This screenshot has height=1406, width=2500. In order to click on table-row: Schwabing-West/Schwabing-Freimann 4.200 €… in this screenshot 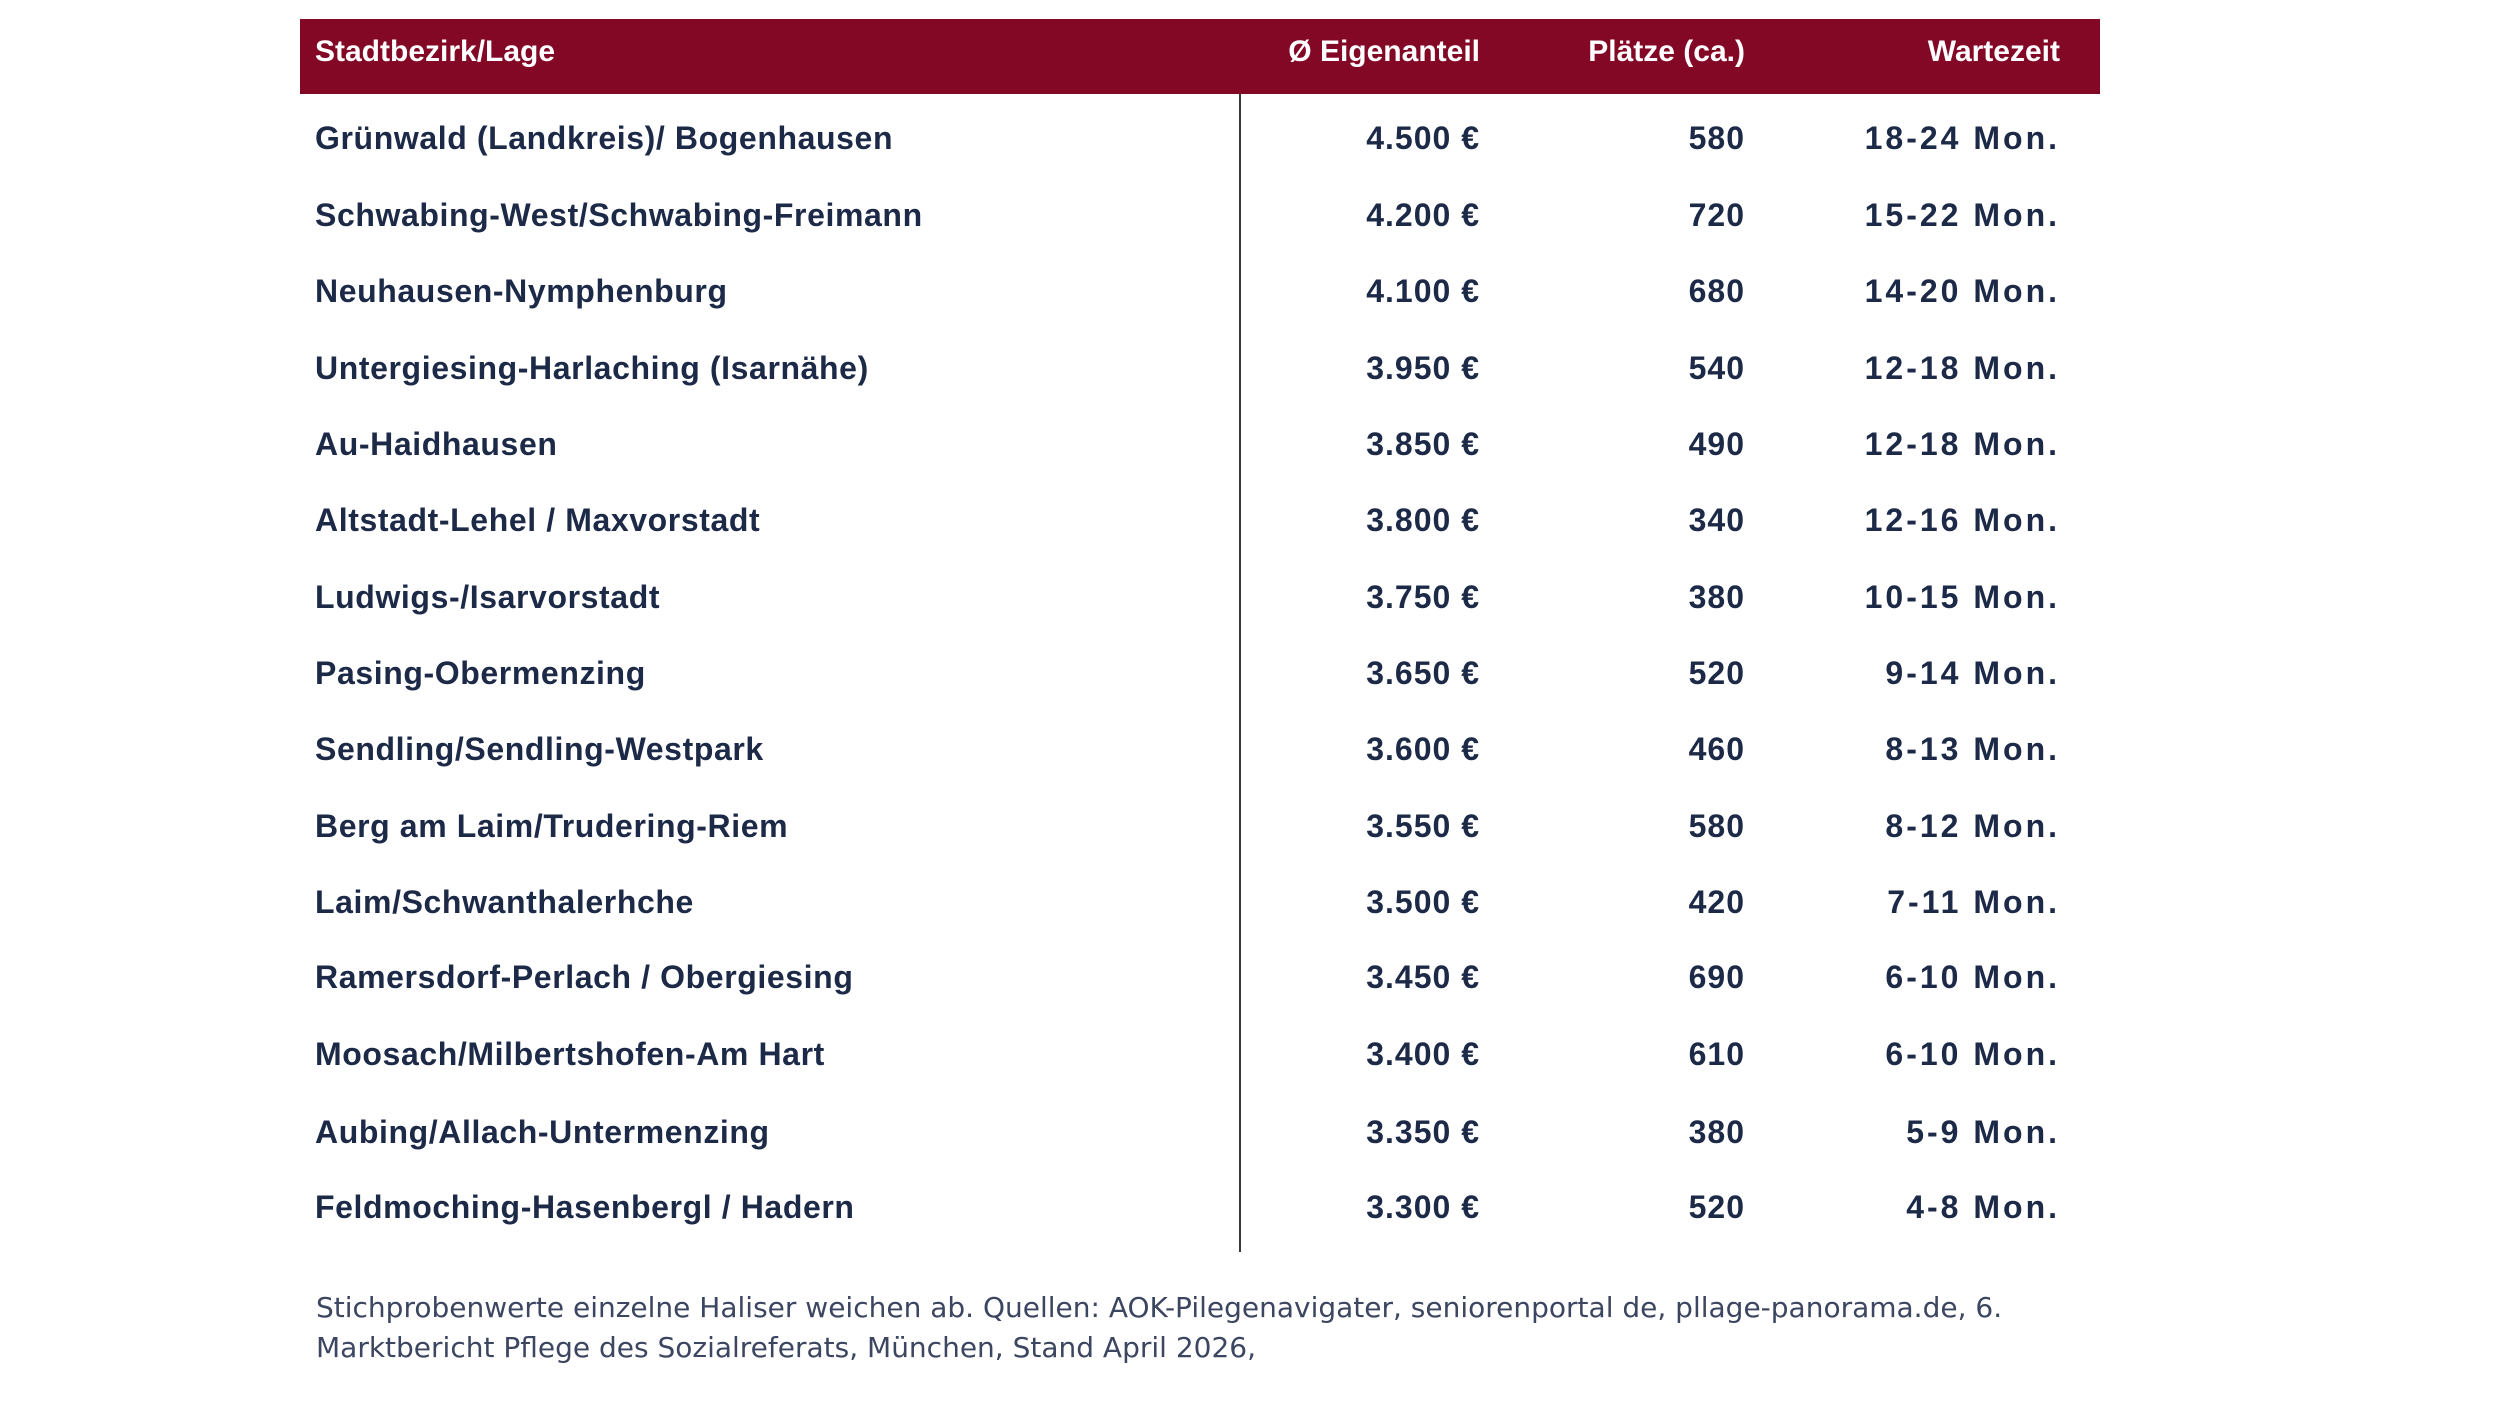, I will do `click(1200, 215)`.